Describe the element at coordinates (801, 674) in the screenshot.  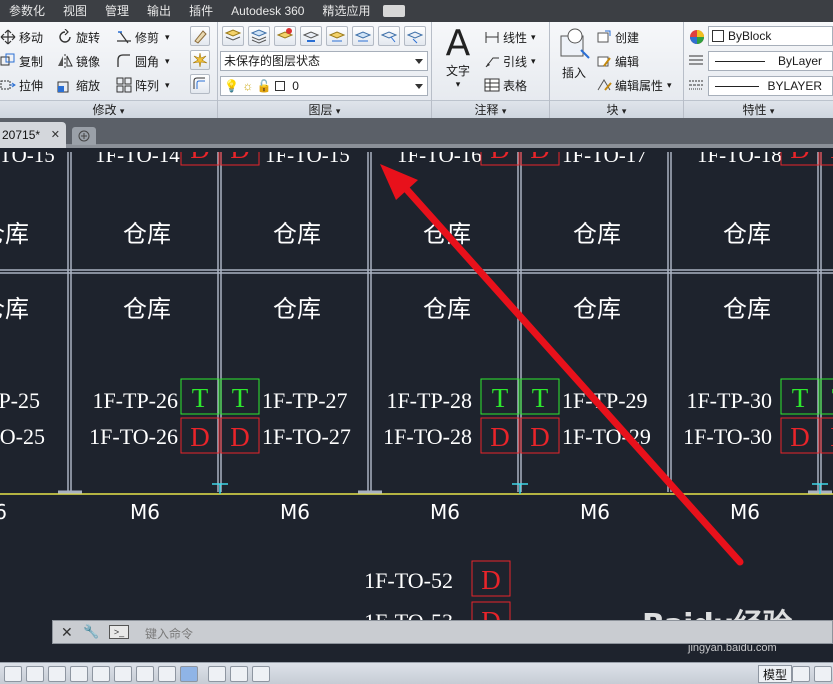
I see `layout-icon` at that location.